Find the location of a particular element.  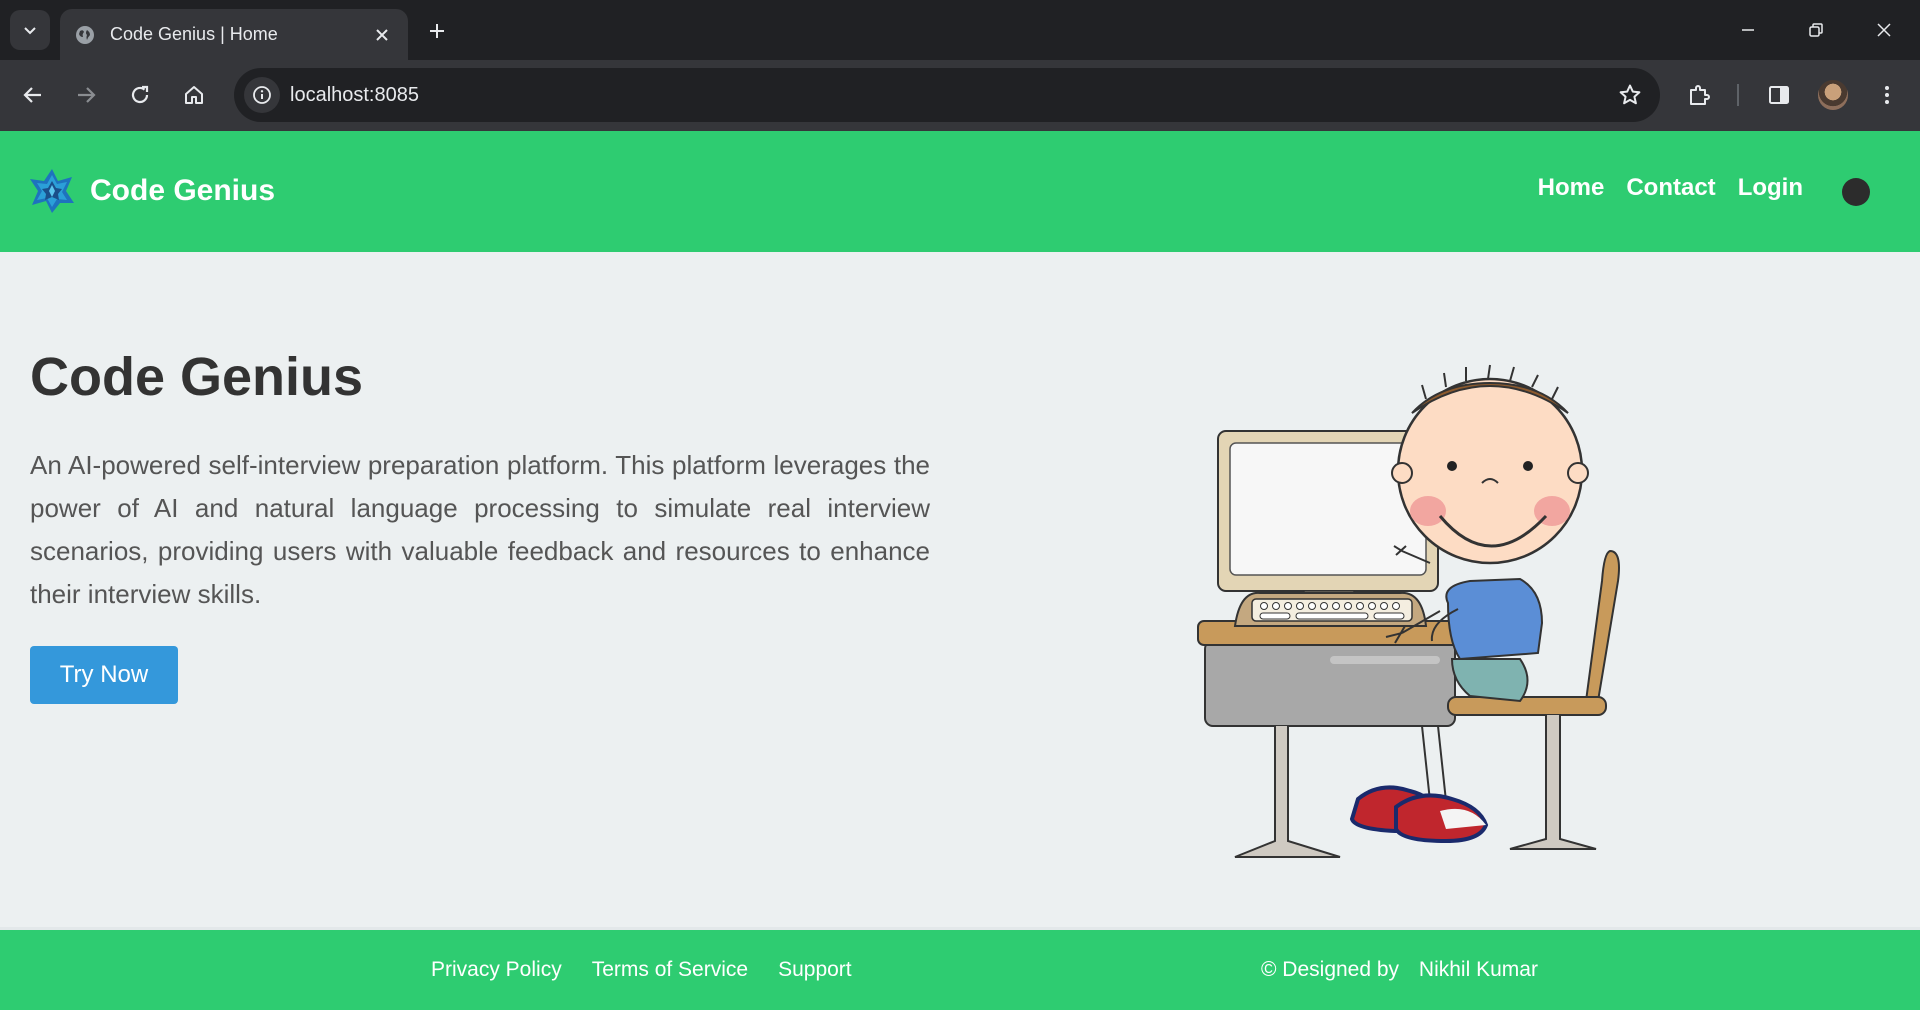

puzzle-icon is located at coordinates (1700, 95).